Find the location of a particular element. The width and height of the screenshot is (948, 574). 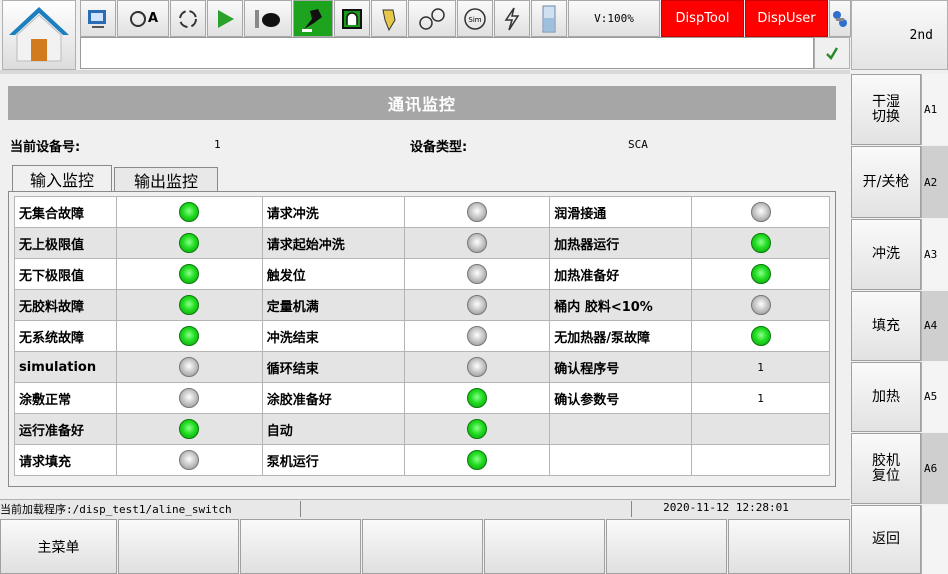

disp-user-label: DispUser is located at coordinates (786, 18).